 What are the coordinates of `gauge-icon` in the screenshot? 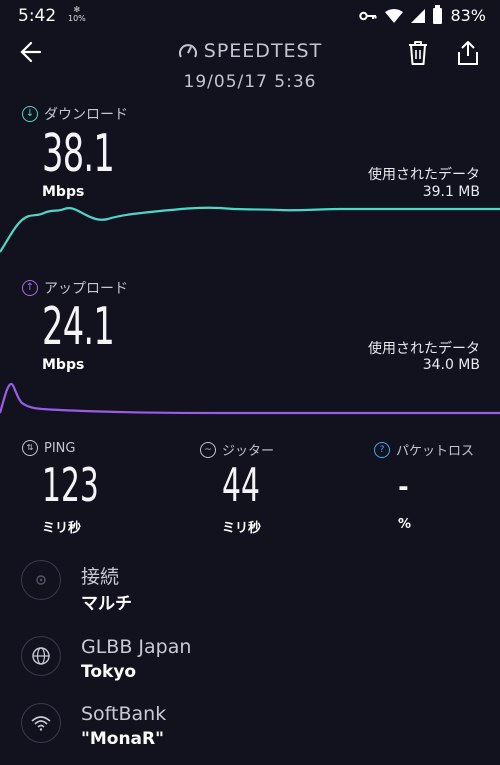 It's located at (187, 51).